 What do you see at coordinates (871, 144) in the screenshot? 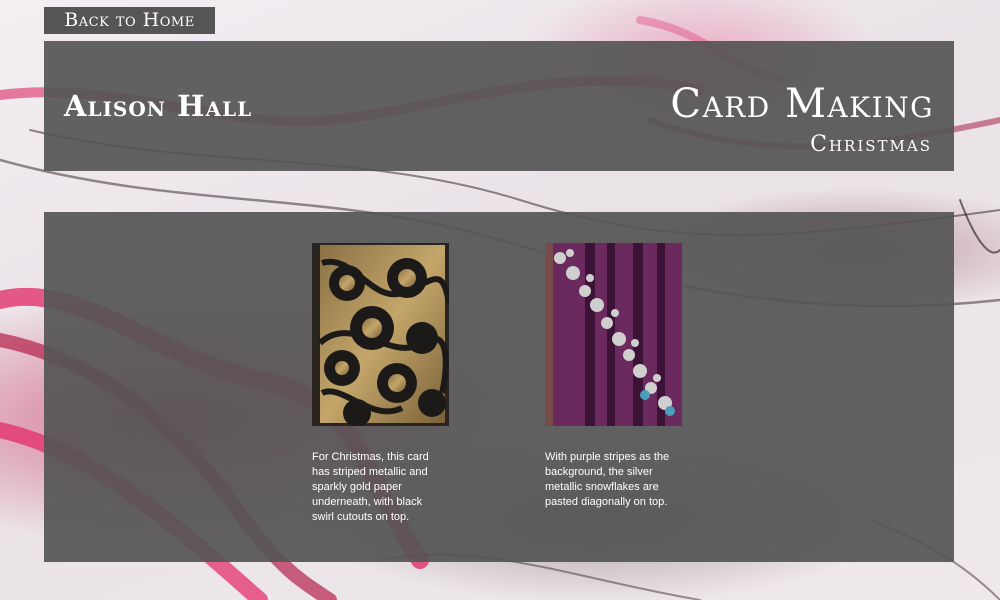
I see `page-subtitle: Christmas` at bounding box center [871, 144].